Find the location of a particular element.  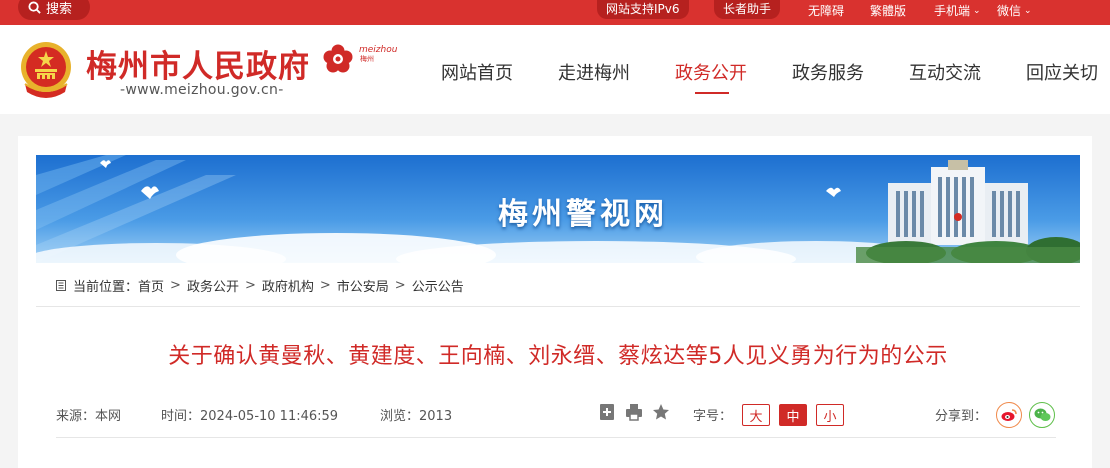

traditional-label: 繁體版 is located at coordinates (888, 11).